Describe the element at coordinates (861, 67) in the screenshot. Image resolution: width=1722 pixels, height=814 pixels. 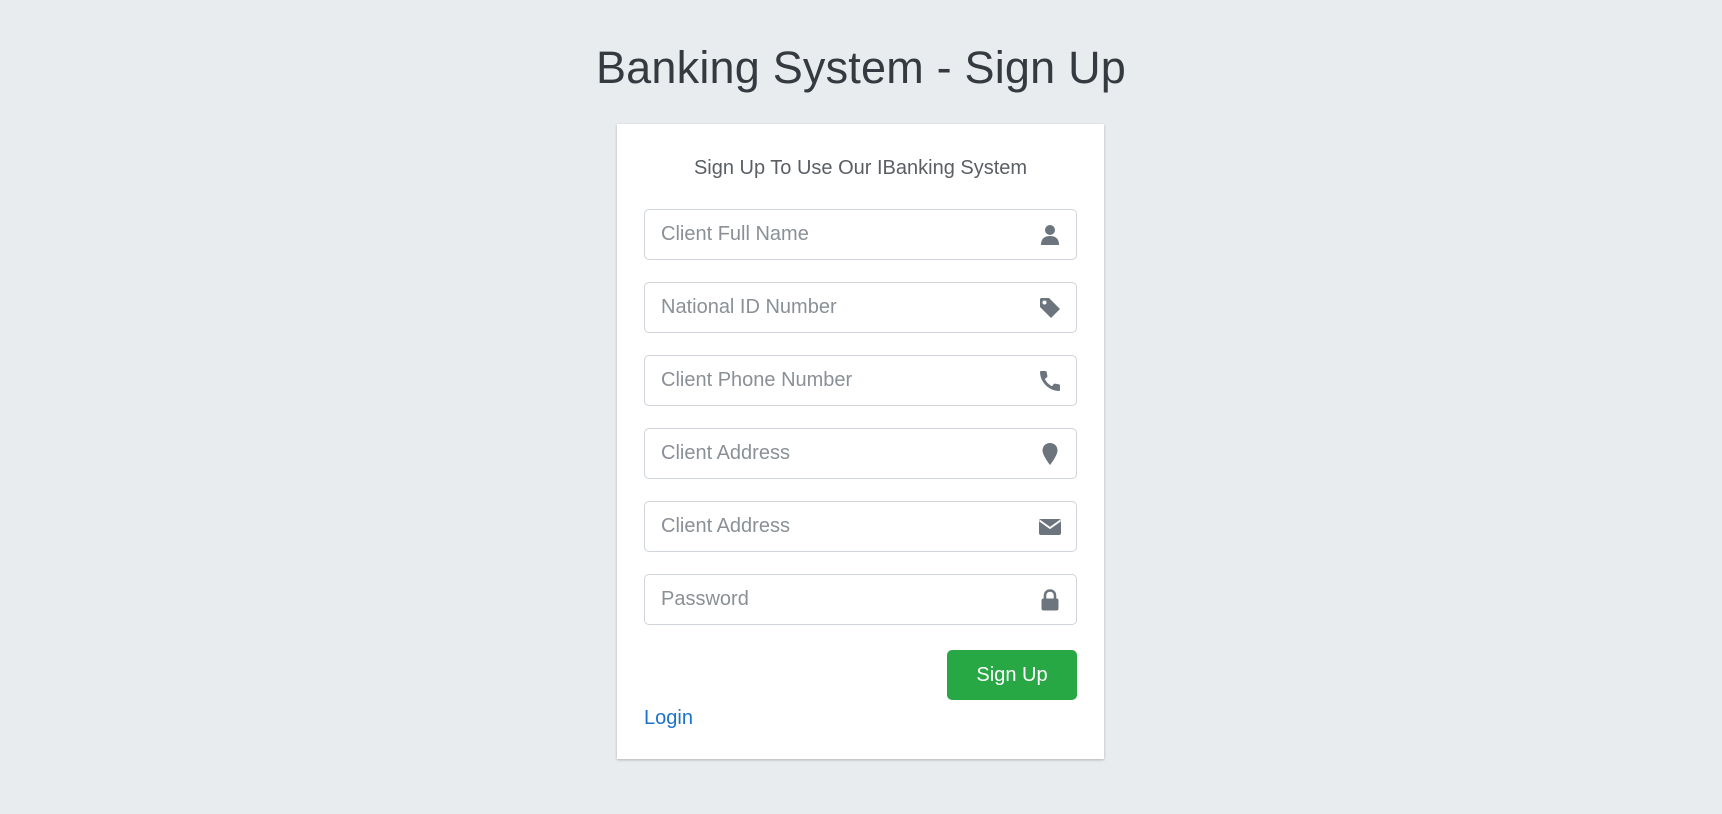
I see `page-title: Banking System - Sign Up` at that location.